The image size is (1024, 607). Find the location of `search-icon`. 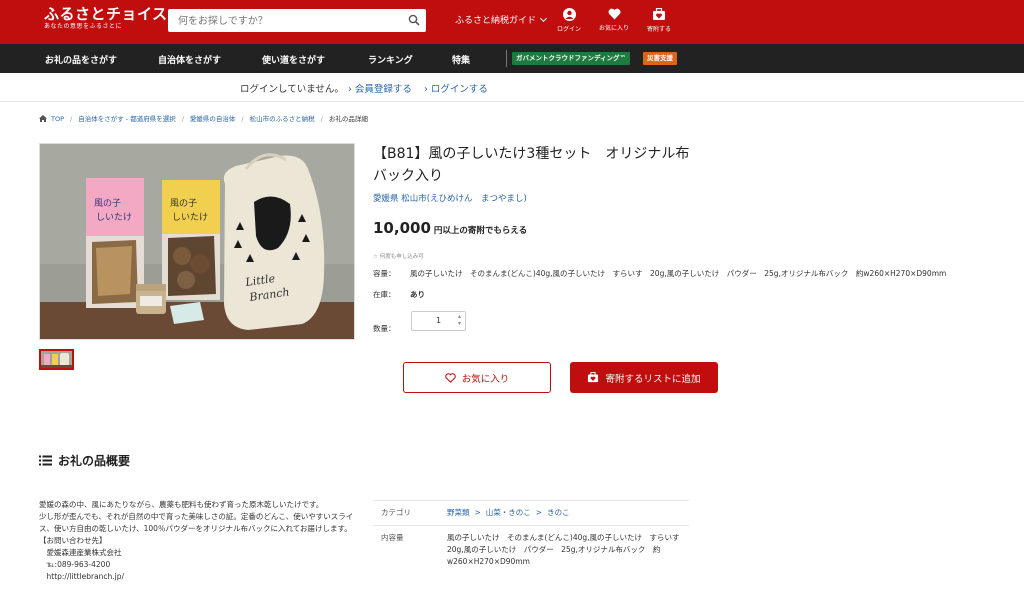

search-icon is located at coordinates (414, 20).